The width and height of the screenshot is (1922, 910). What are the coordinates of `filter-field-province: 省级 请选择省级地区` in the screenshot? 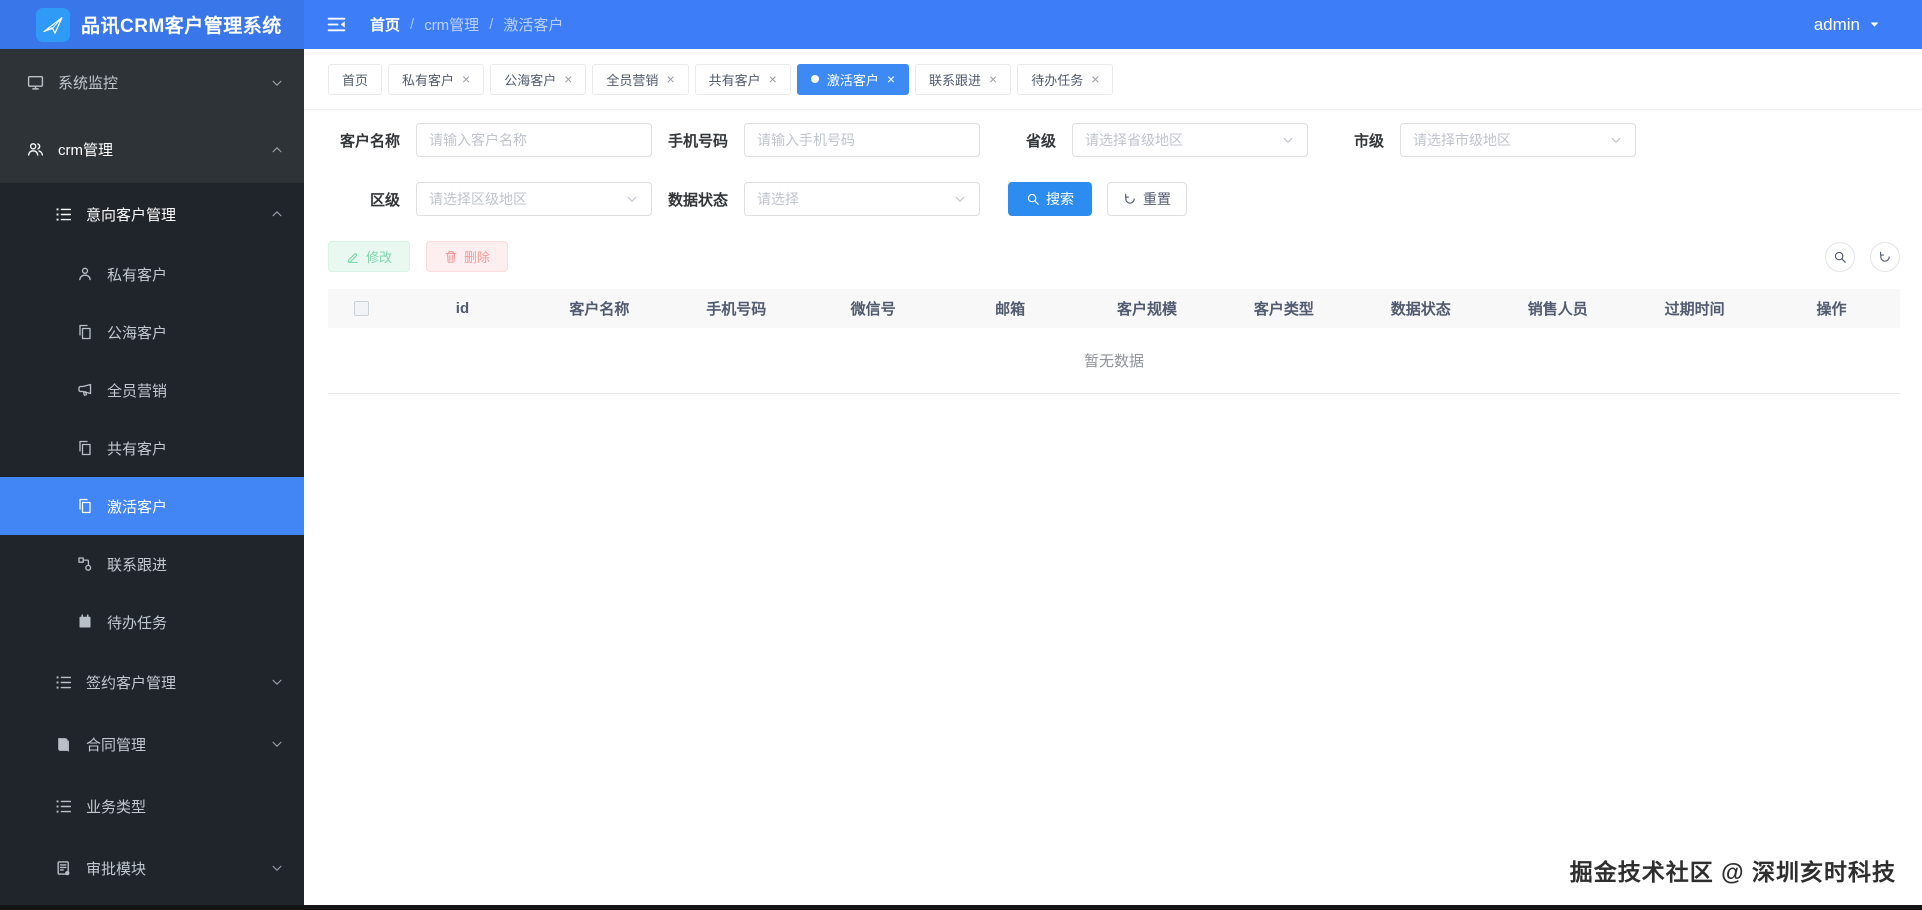 It's located at (1146, 140).